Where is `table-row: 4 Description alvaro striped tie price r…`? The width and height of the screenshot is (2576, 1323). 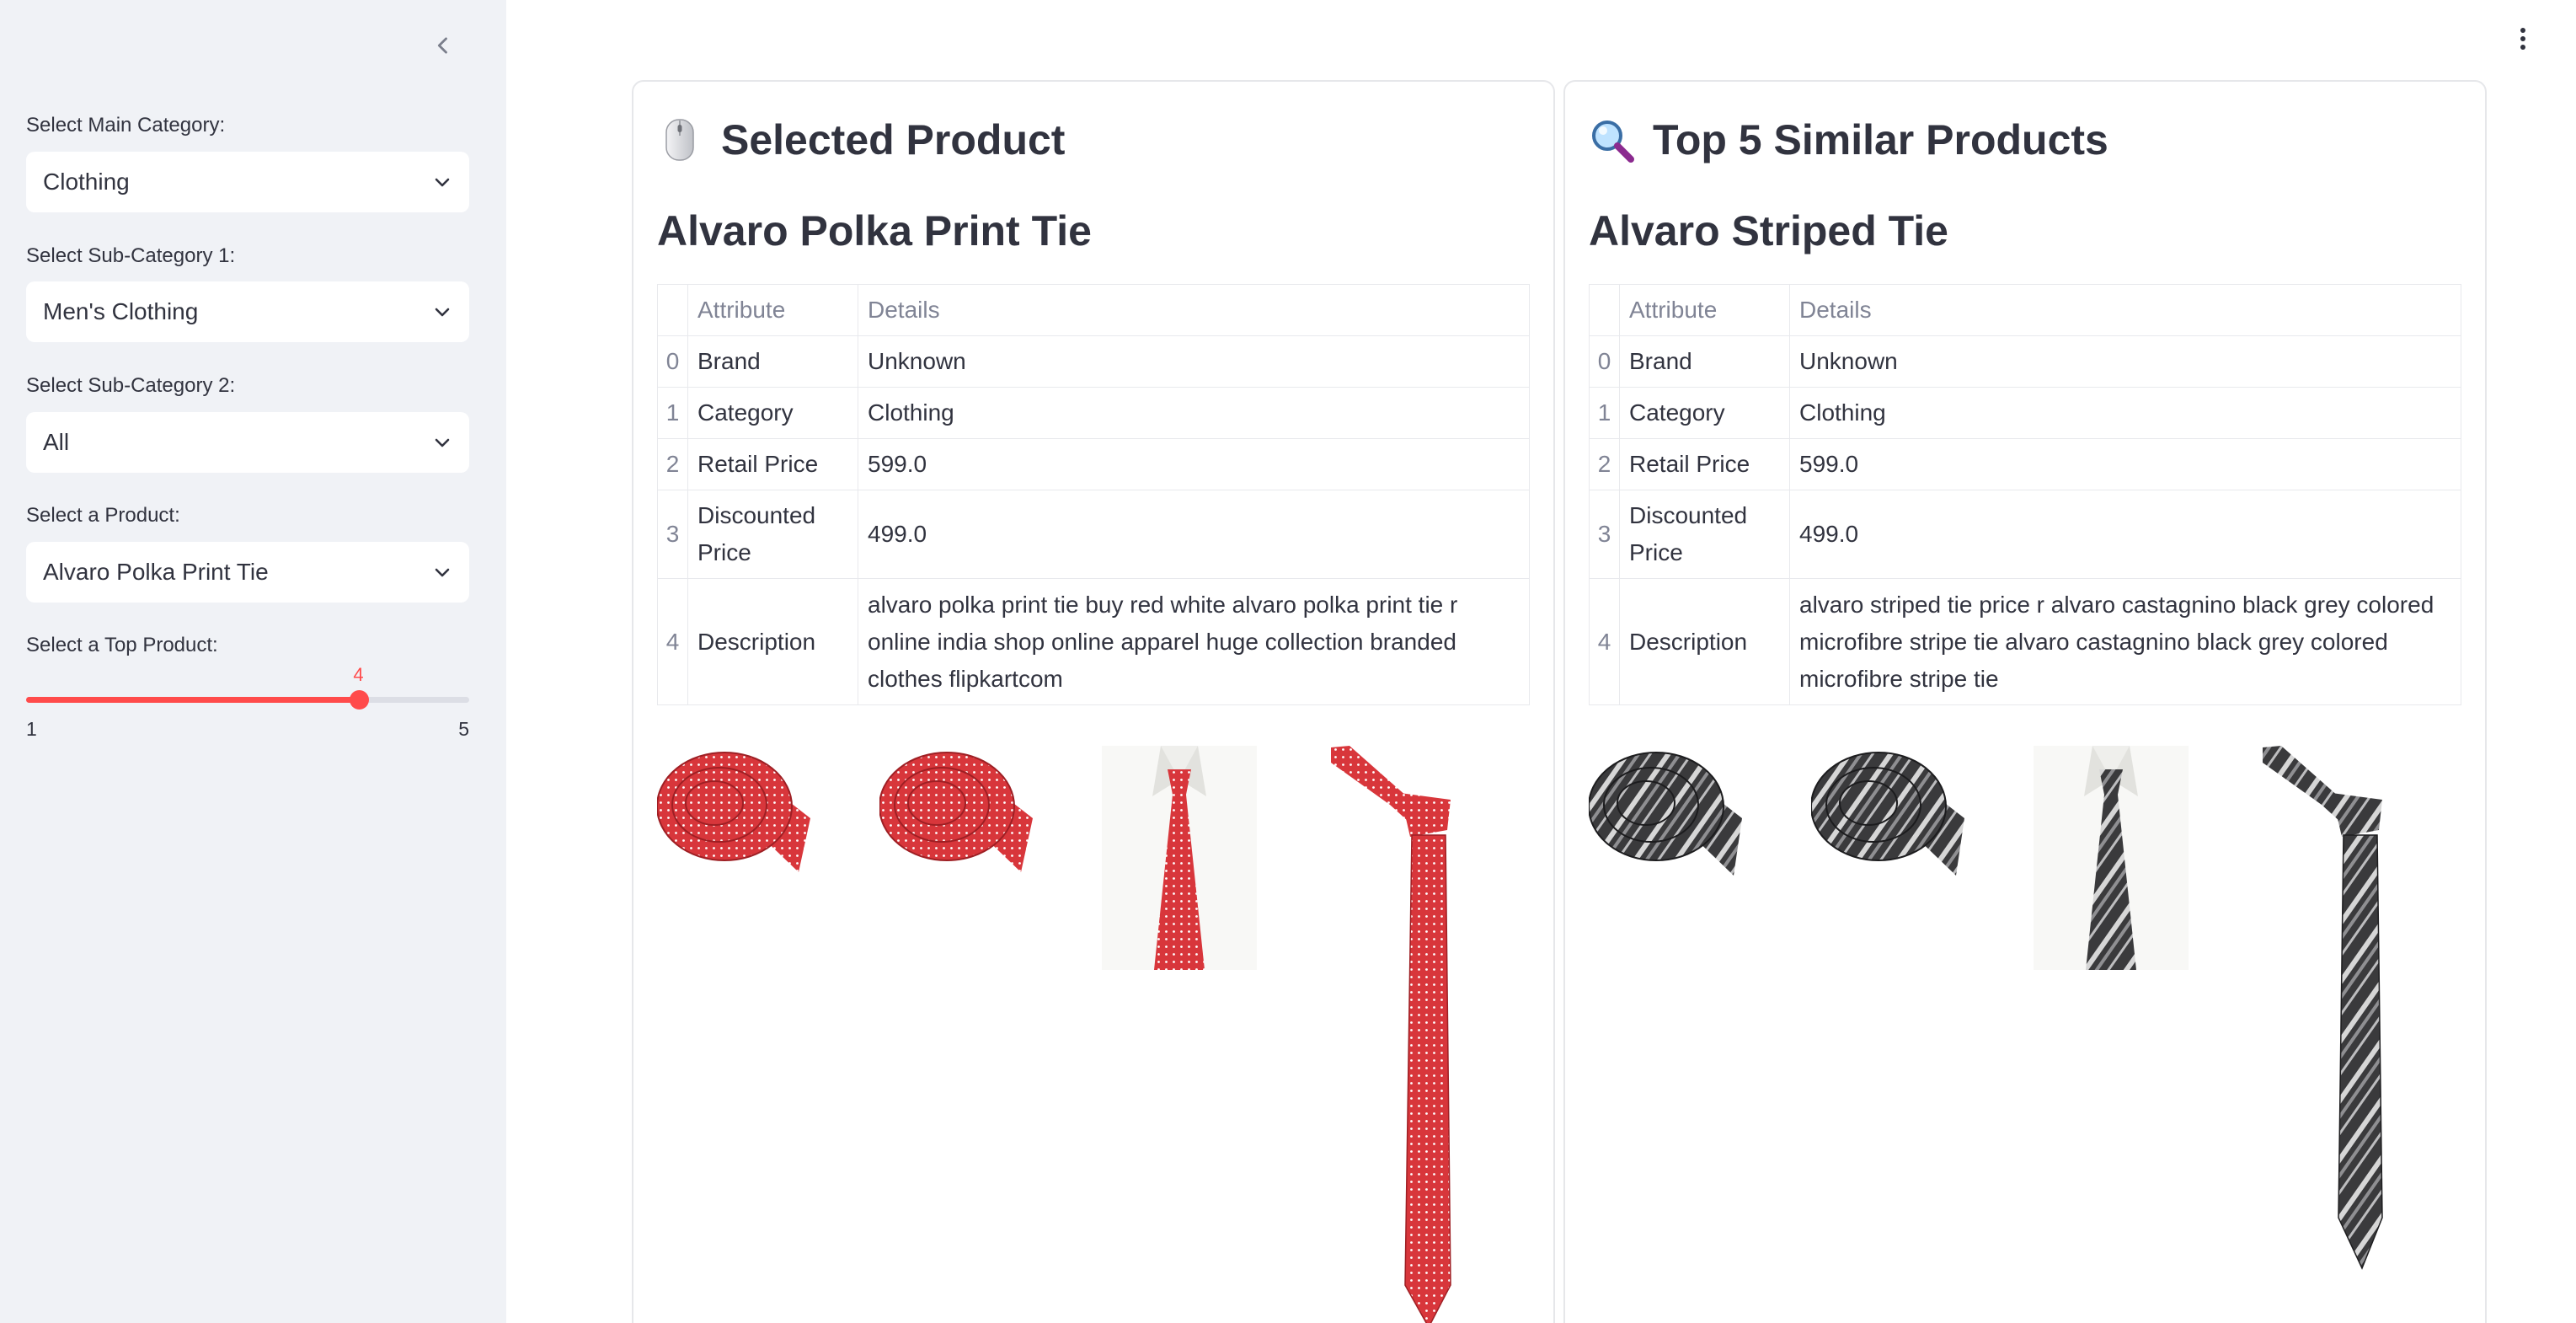
table-row: 4 Description alvaro striped tie price r… is located at coordinates (2025, 642).